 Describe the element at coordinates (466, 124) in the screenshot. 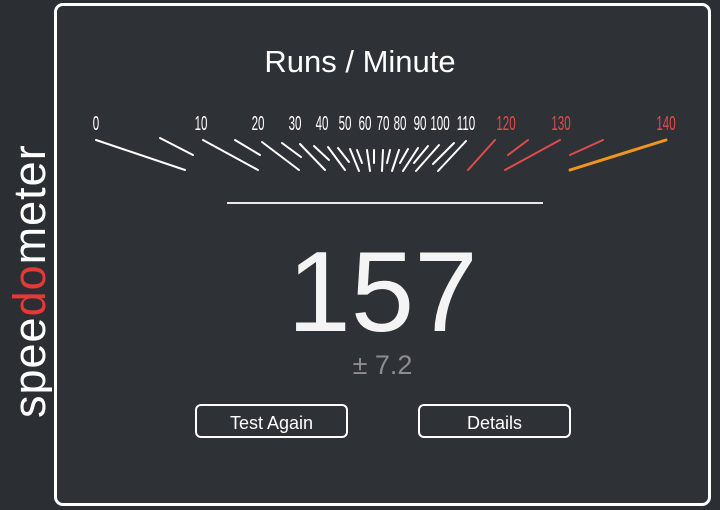

I see `gauge-label: 110` at that location.